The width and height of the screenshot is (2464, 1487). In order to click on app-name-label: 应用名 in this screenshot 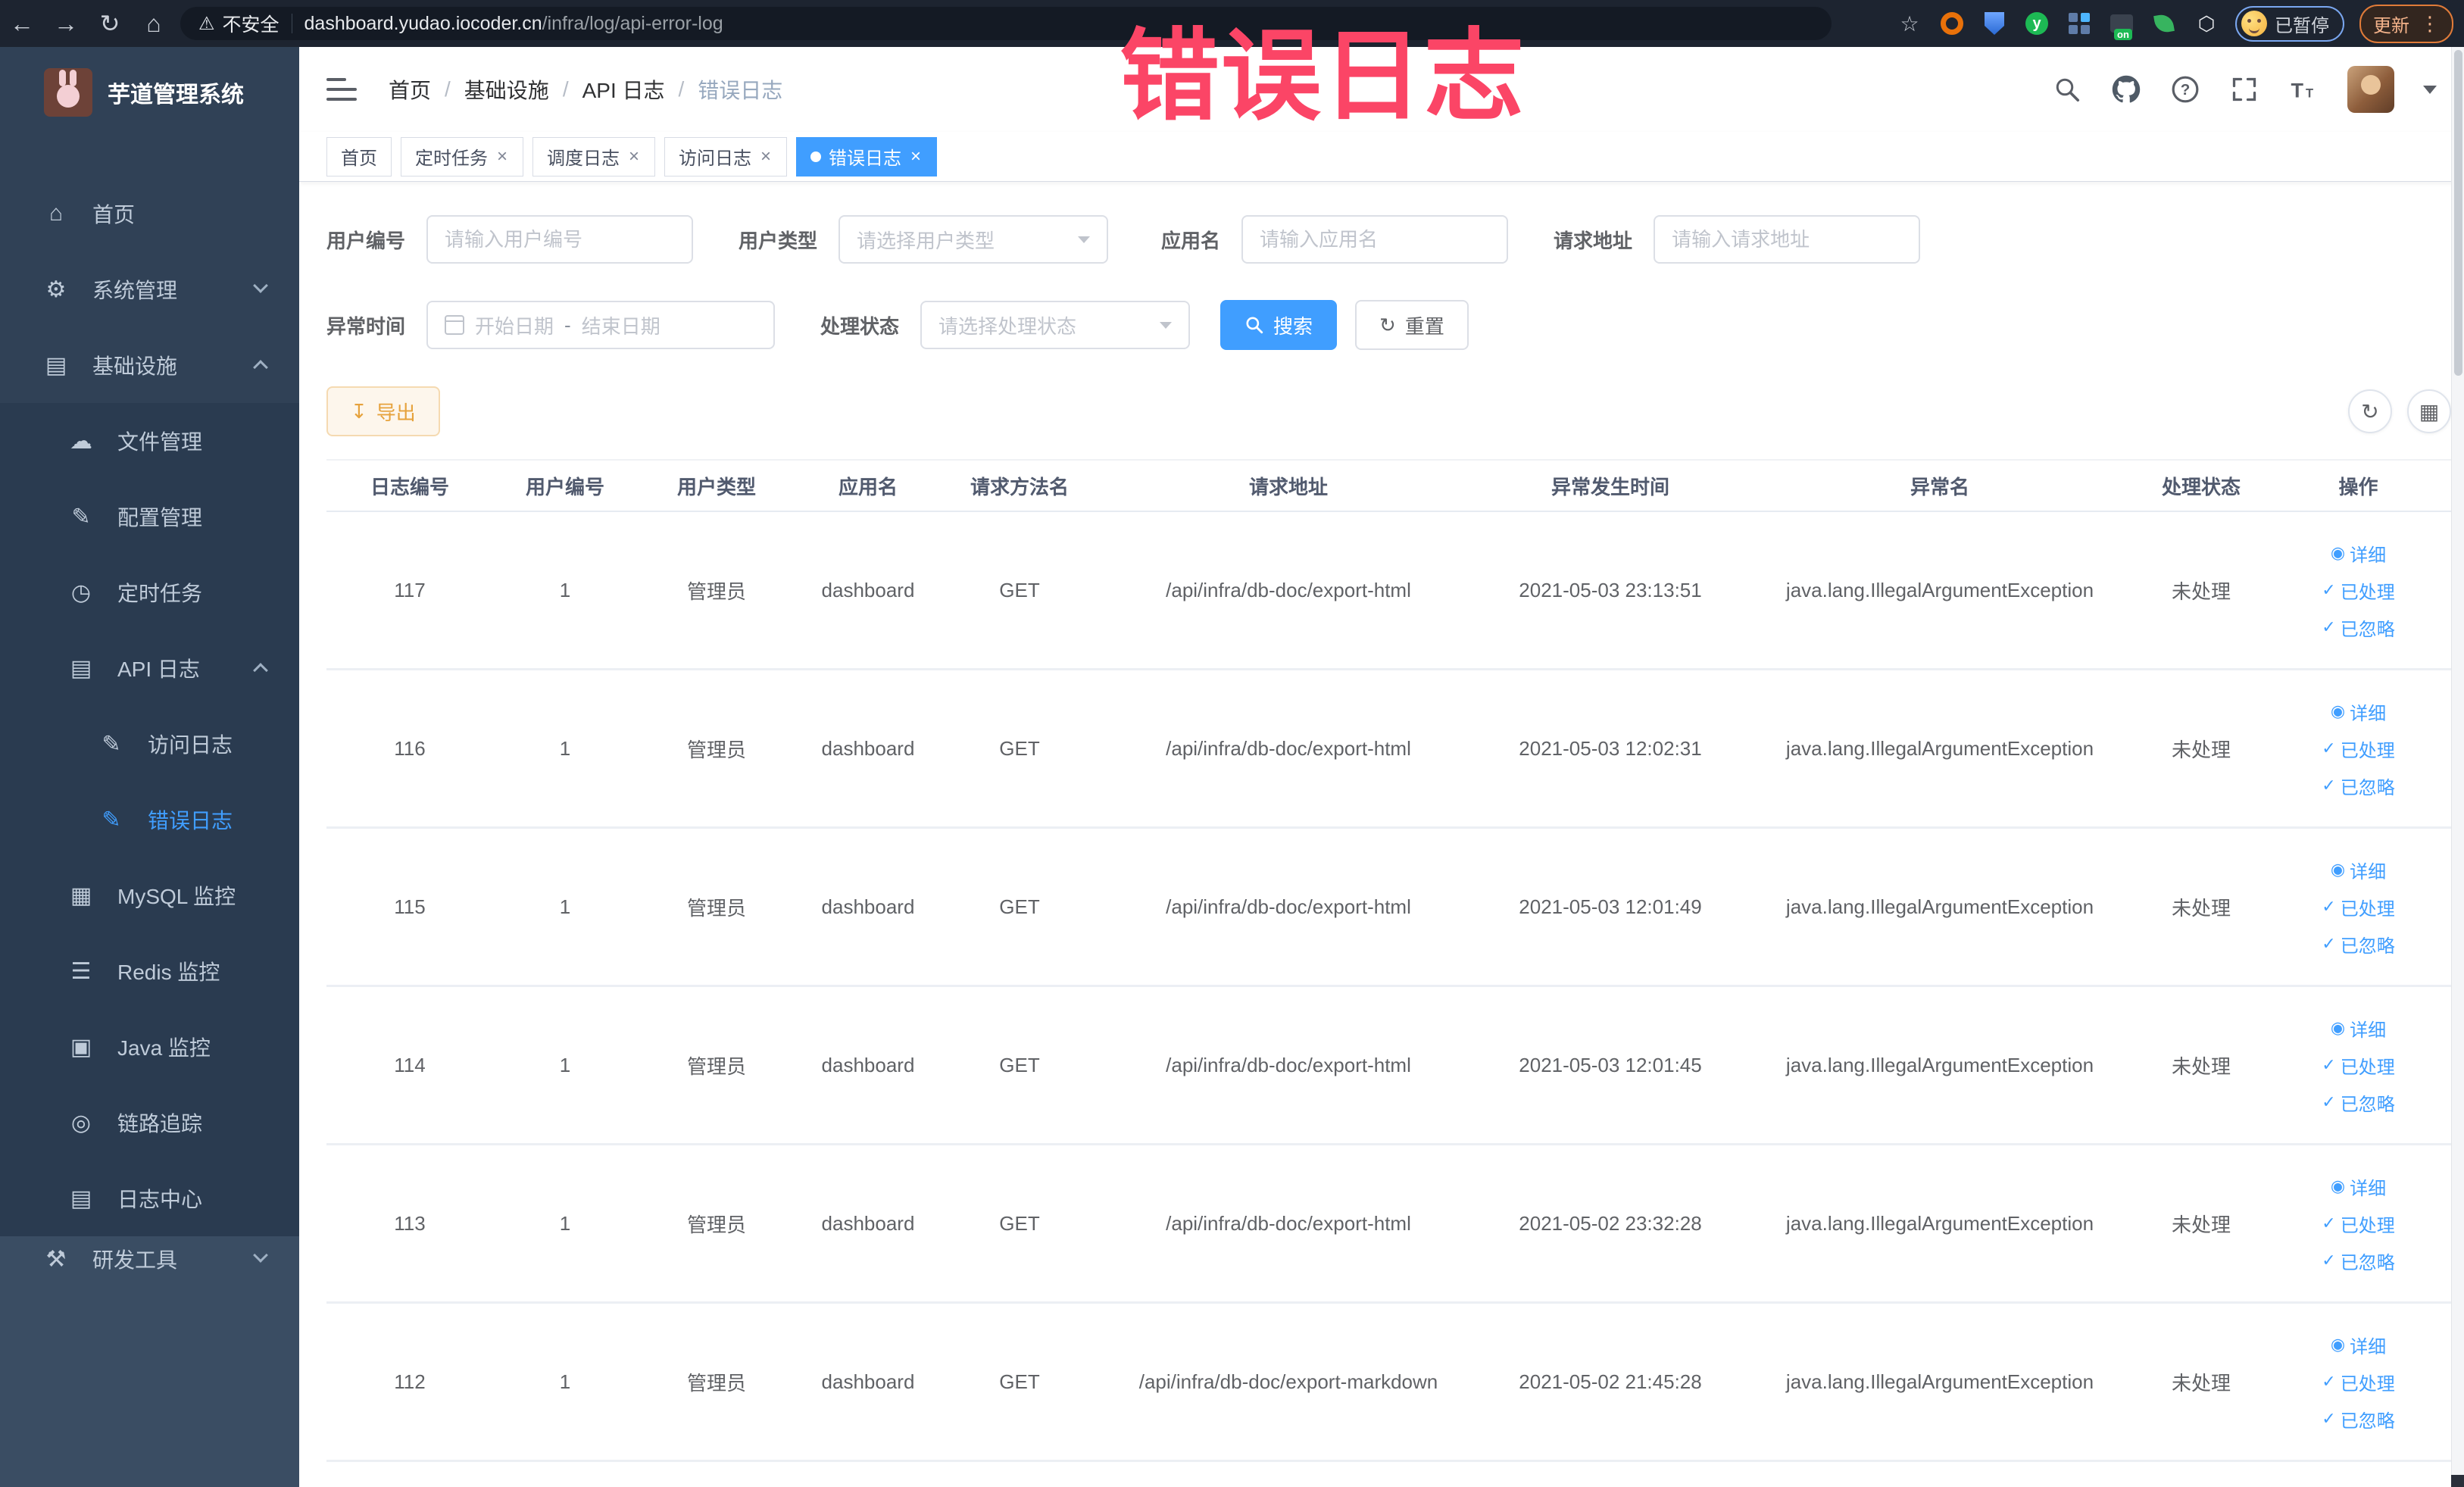, I will do `click(1191, 240)`.